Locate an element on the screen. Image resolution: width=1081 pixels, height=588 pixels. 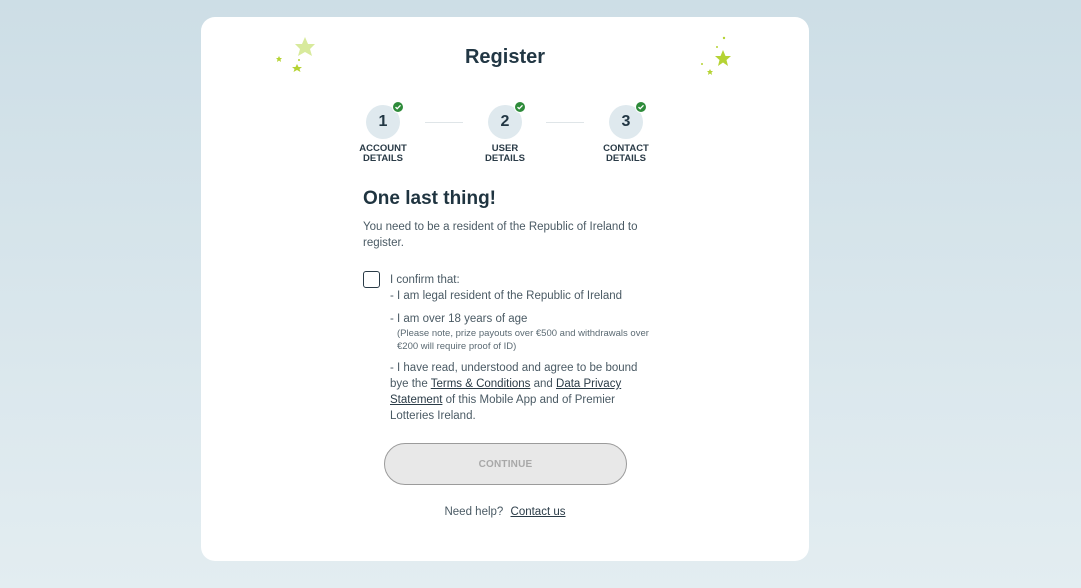
confirm-checkbox is located at coordinates (371, 279).